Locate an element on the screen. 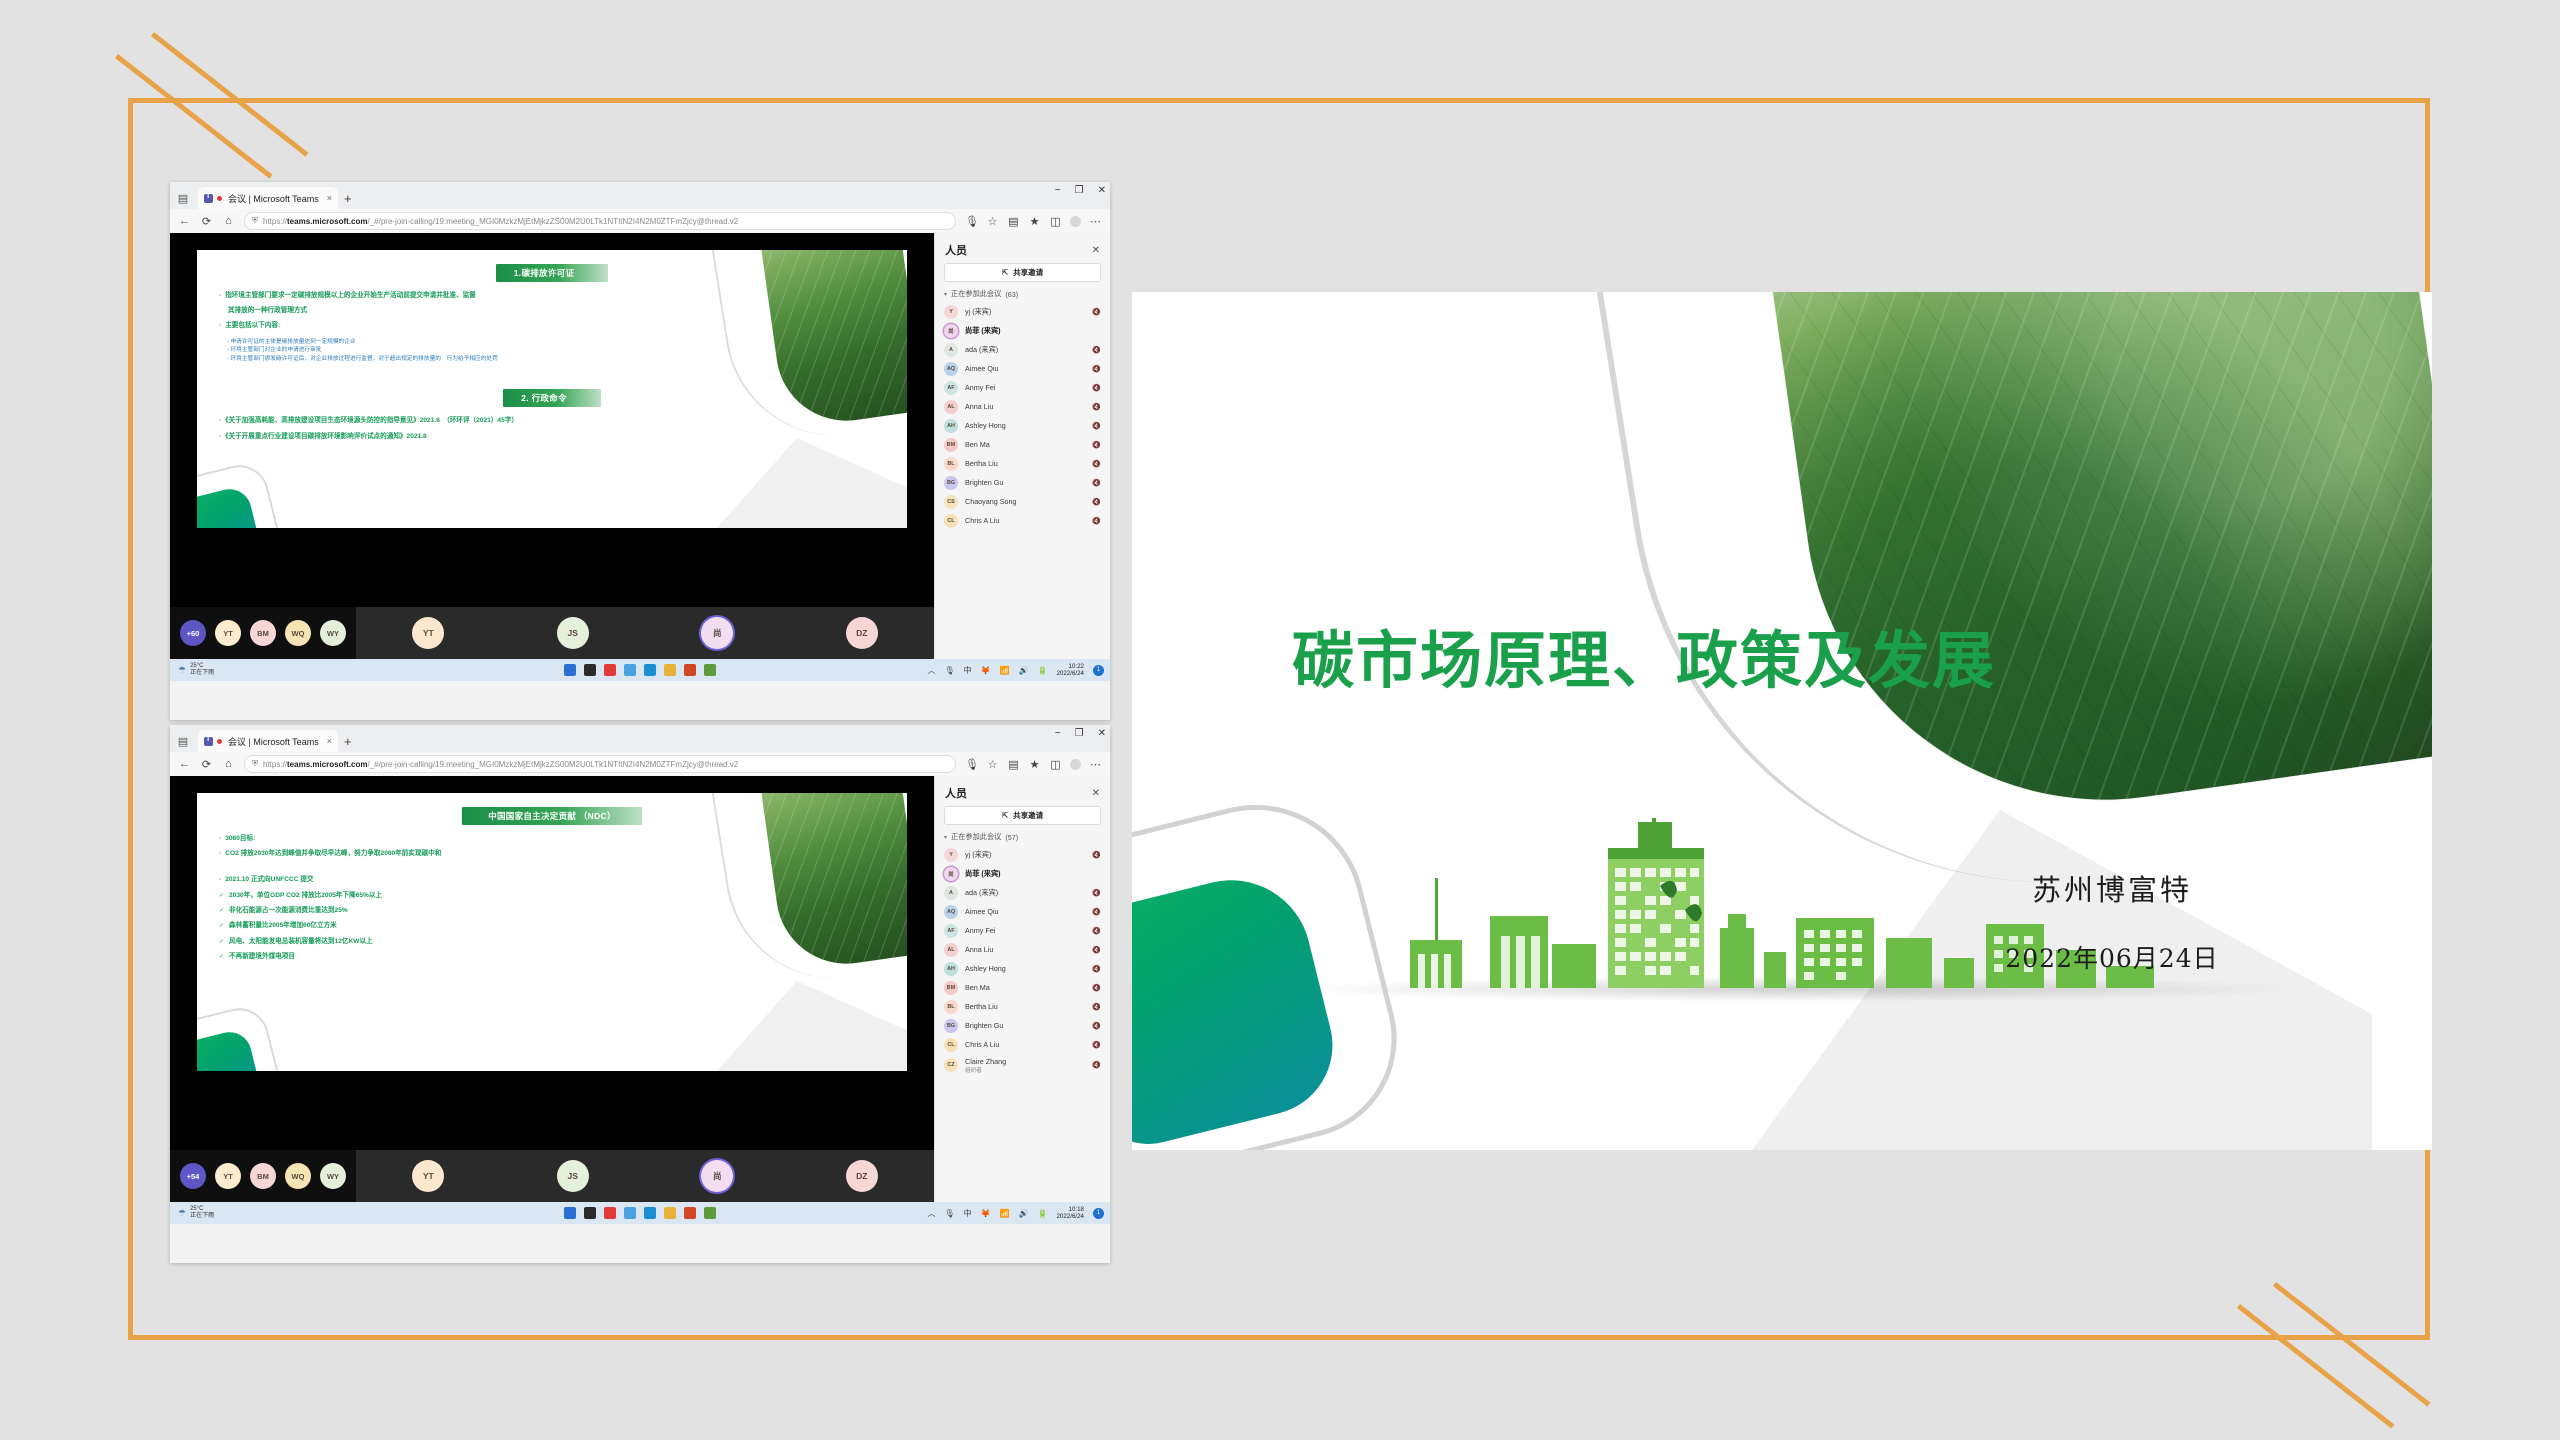  people-section-header: ▾ 正在参加此会议 (57) is located at coordinates (1022, 835).